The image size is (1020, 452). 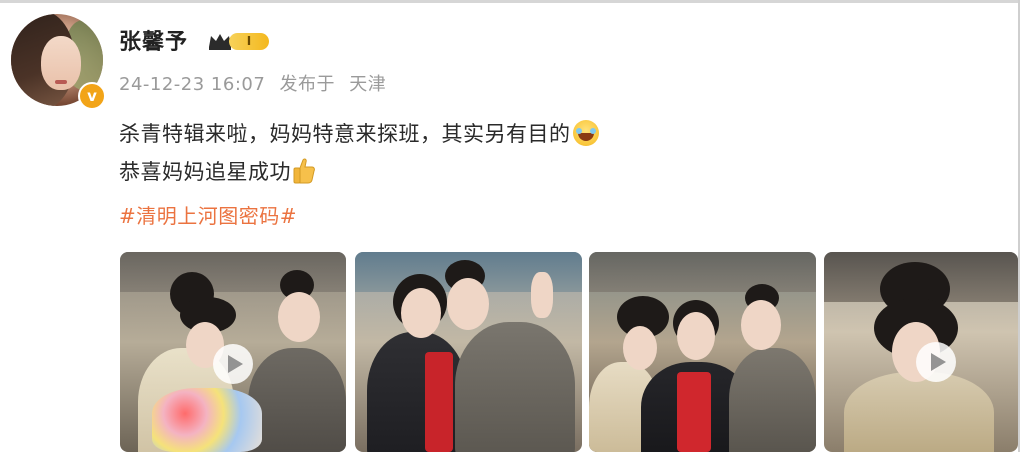 I want to click on person-actress, so click(x=919, y=412).